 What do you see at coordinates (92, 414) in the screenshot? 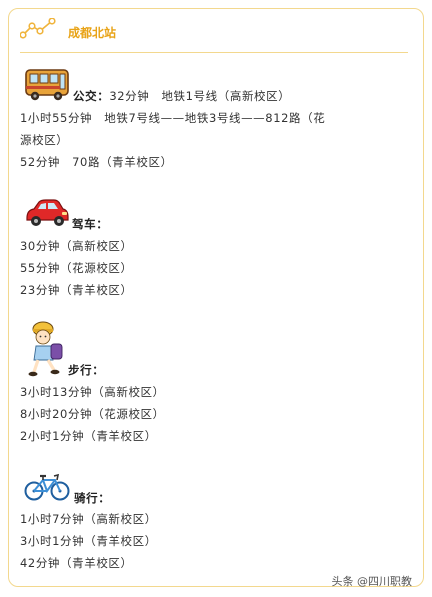
I see `walk-time-2: 8小时20分钟（花源校区）` at bounding box center [92, 414].